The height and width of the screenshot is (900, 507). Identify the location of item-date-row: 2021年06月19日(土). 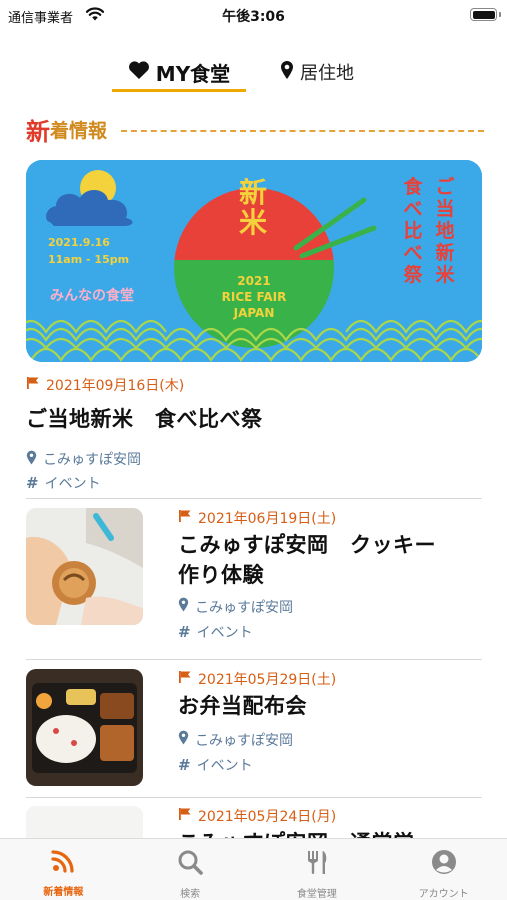
(330, 518).